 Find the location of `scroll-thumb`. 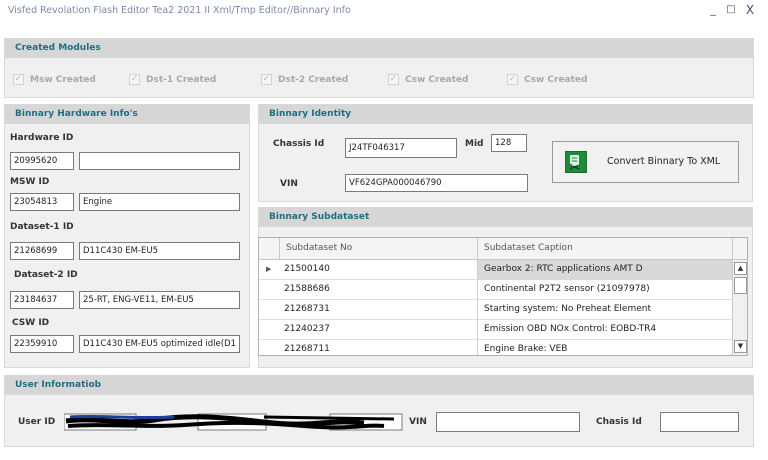

scroll-thumb is located at coordinates (740, 285).